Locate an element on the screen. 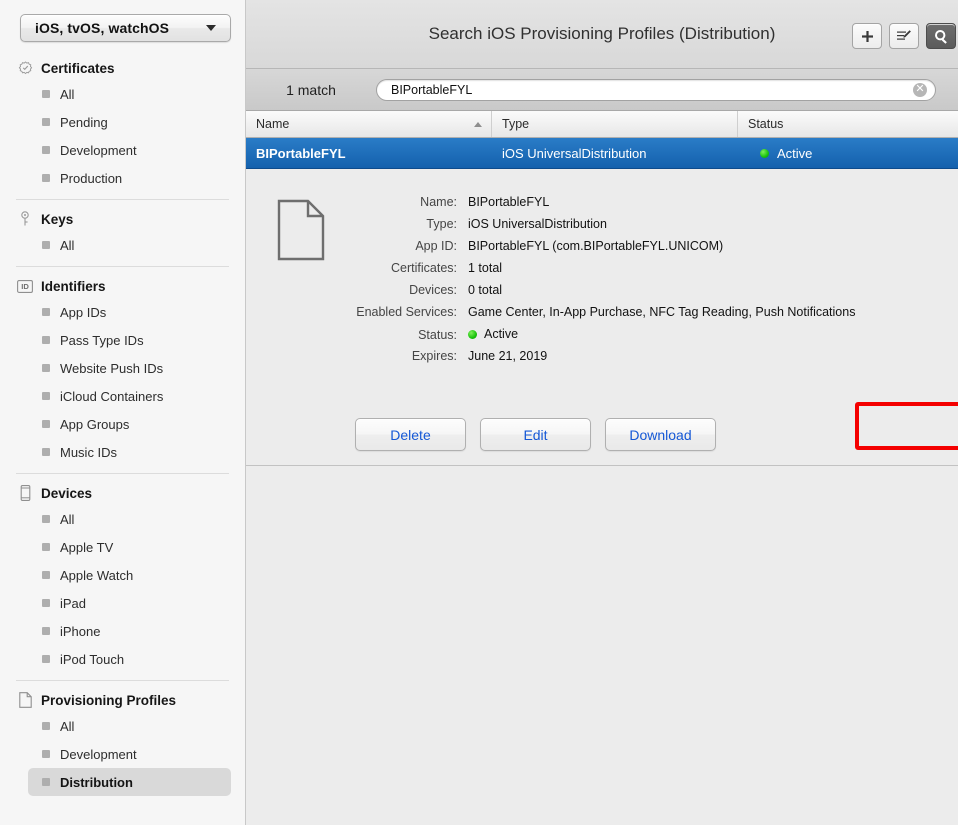 The image size is (958, 825). edit-button: Edit is located at coordinates (535, 434).